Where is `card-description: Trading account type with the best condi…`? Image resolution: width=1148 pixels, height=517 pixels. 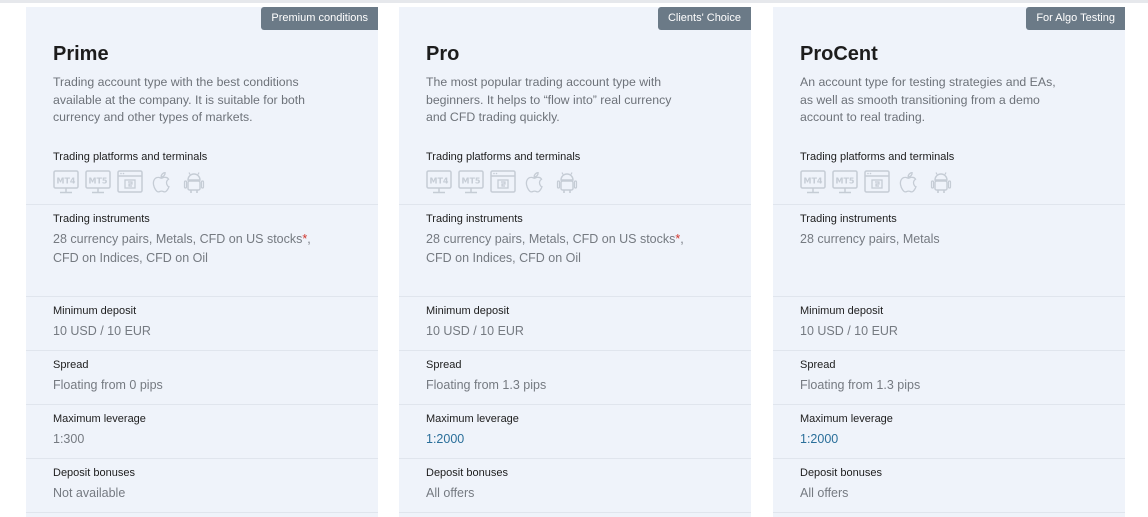 card-description: Trading account type with the best condi… is located at coordinates (179, 100).